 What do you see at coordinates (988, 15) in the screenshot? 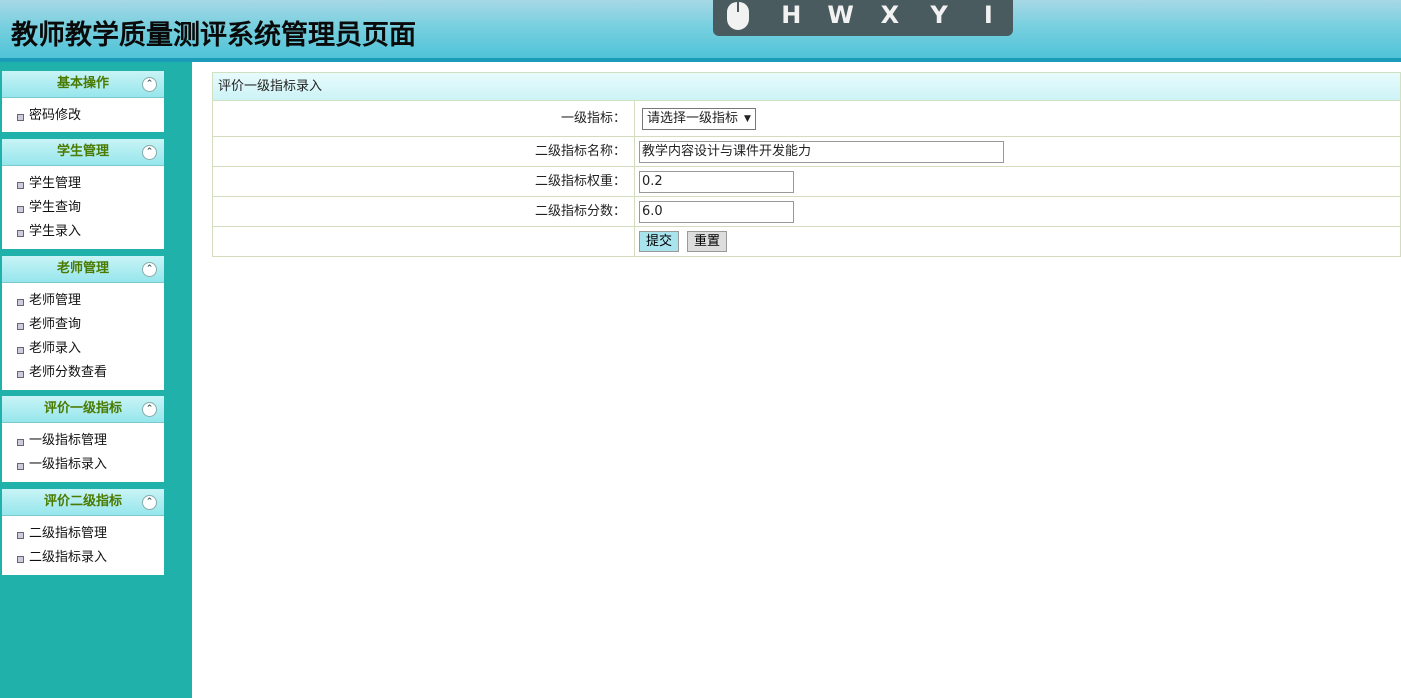
I see `key-label: I` at bounding box center [988, 15].